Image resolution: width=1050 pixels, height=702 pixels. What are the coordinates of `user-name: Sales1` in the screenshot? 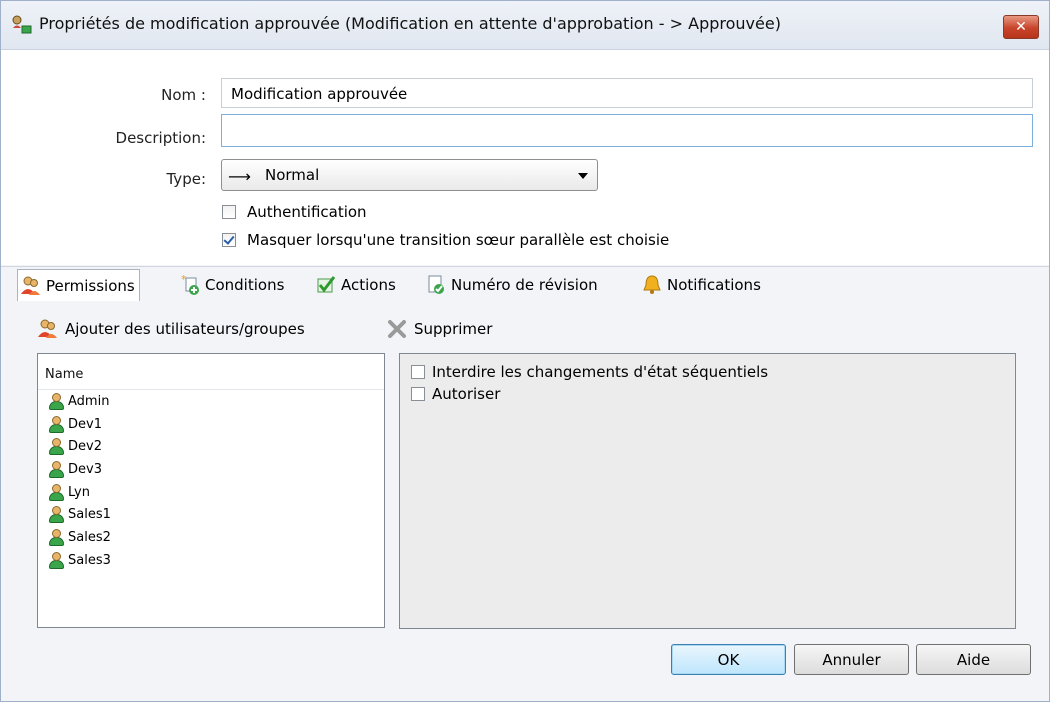 It's located at (89, 515).